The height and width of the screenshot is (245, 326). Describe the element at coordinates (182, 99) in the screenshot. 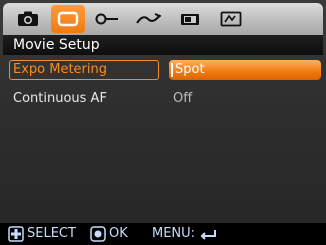

I see `menu-item-value: Off` at that location.